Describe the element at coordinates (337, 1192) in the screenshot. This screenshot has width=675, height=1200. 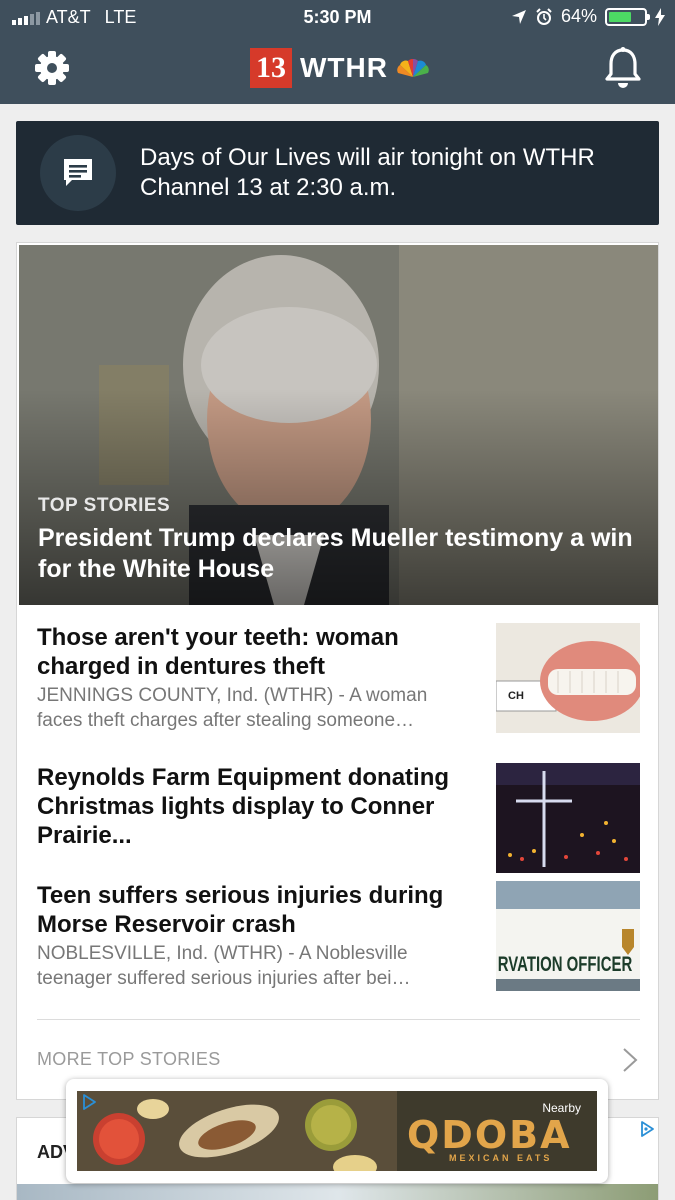
I see `section-photo` at that location.